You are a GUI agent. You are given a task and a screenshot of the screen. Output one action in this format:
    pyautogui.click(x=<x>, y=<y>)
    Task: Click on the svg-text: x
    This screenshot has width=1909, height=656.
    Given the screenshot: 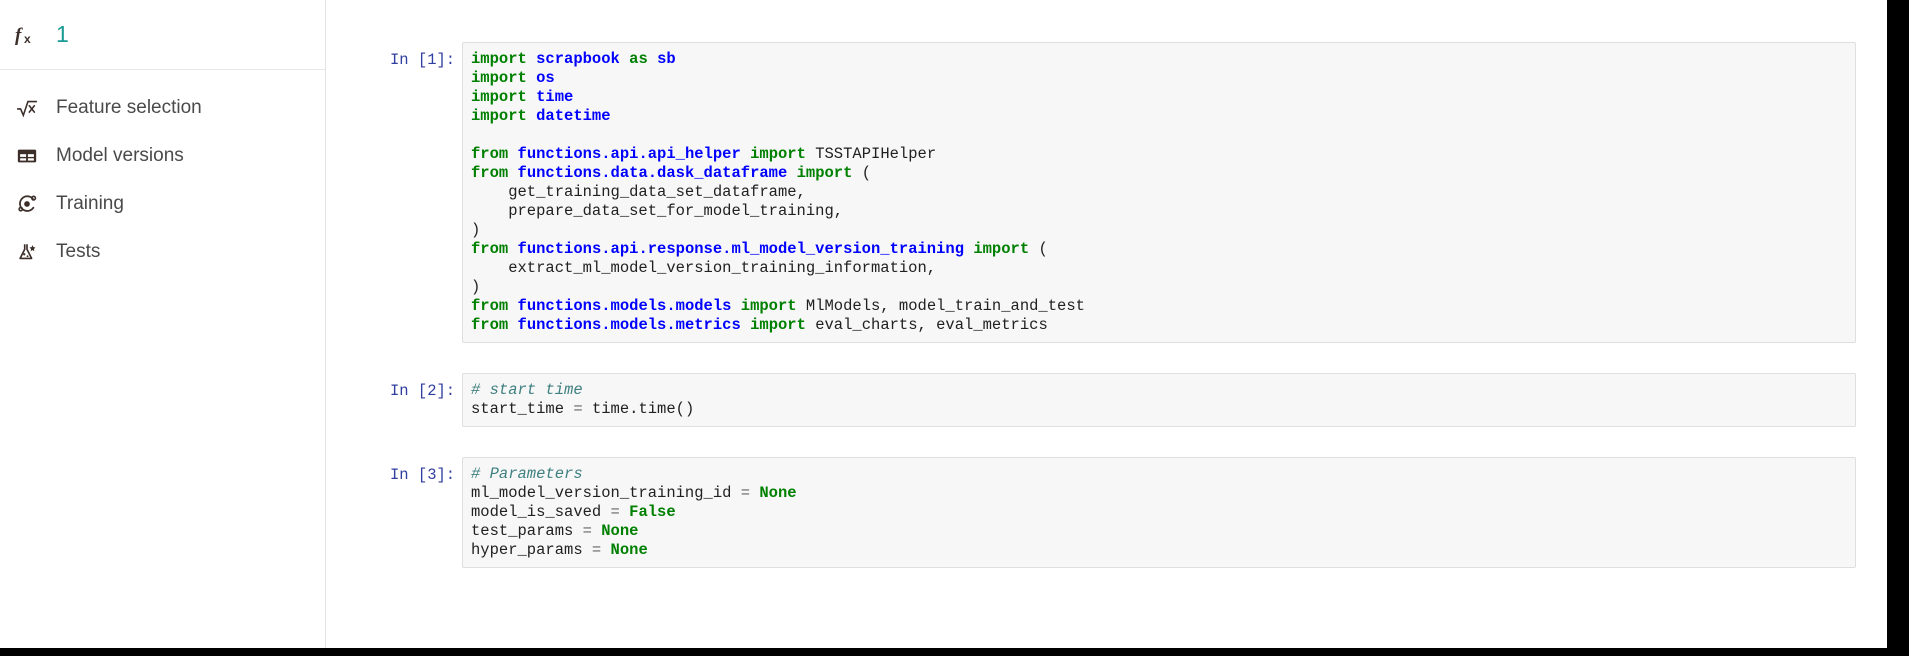 What is the action you would take?
    pyautogui.click(x=27, y=39)
    